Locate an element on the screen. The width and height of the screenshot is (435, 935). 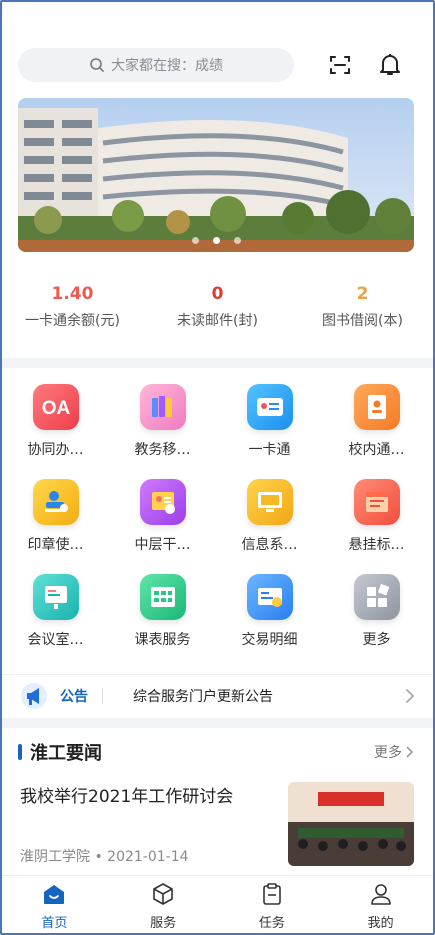
svg-text: OA is located at coordinates (55, 408).